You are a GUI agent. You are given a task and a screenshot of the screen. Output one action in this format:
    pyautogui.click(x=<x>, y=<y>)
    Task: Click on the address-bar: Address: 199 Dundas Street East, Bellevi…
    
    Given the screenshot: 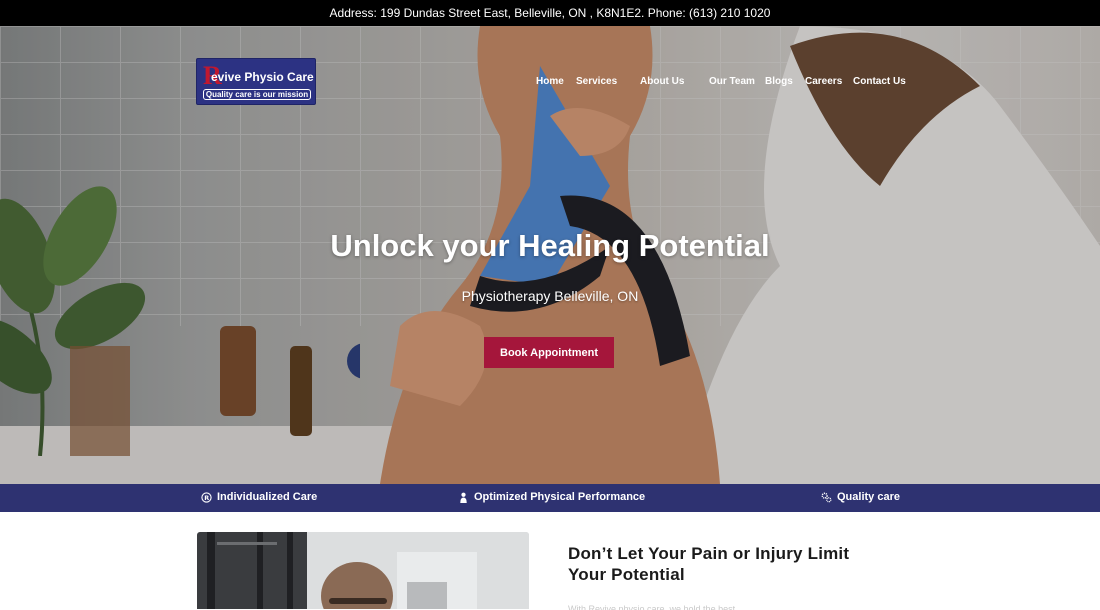 What is the action you would take?
    pyautogui.click(x=550, y=13)
    